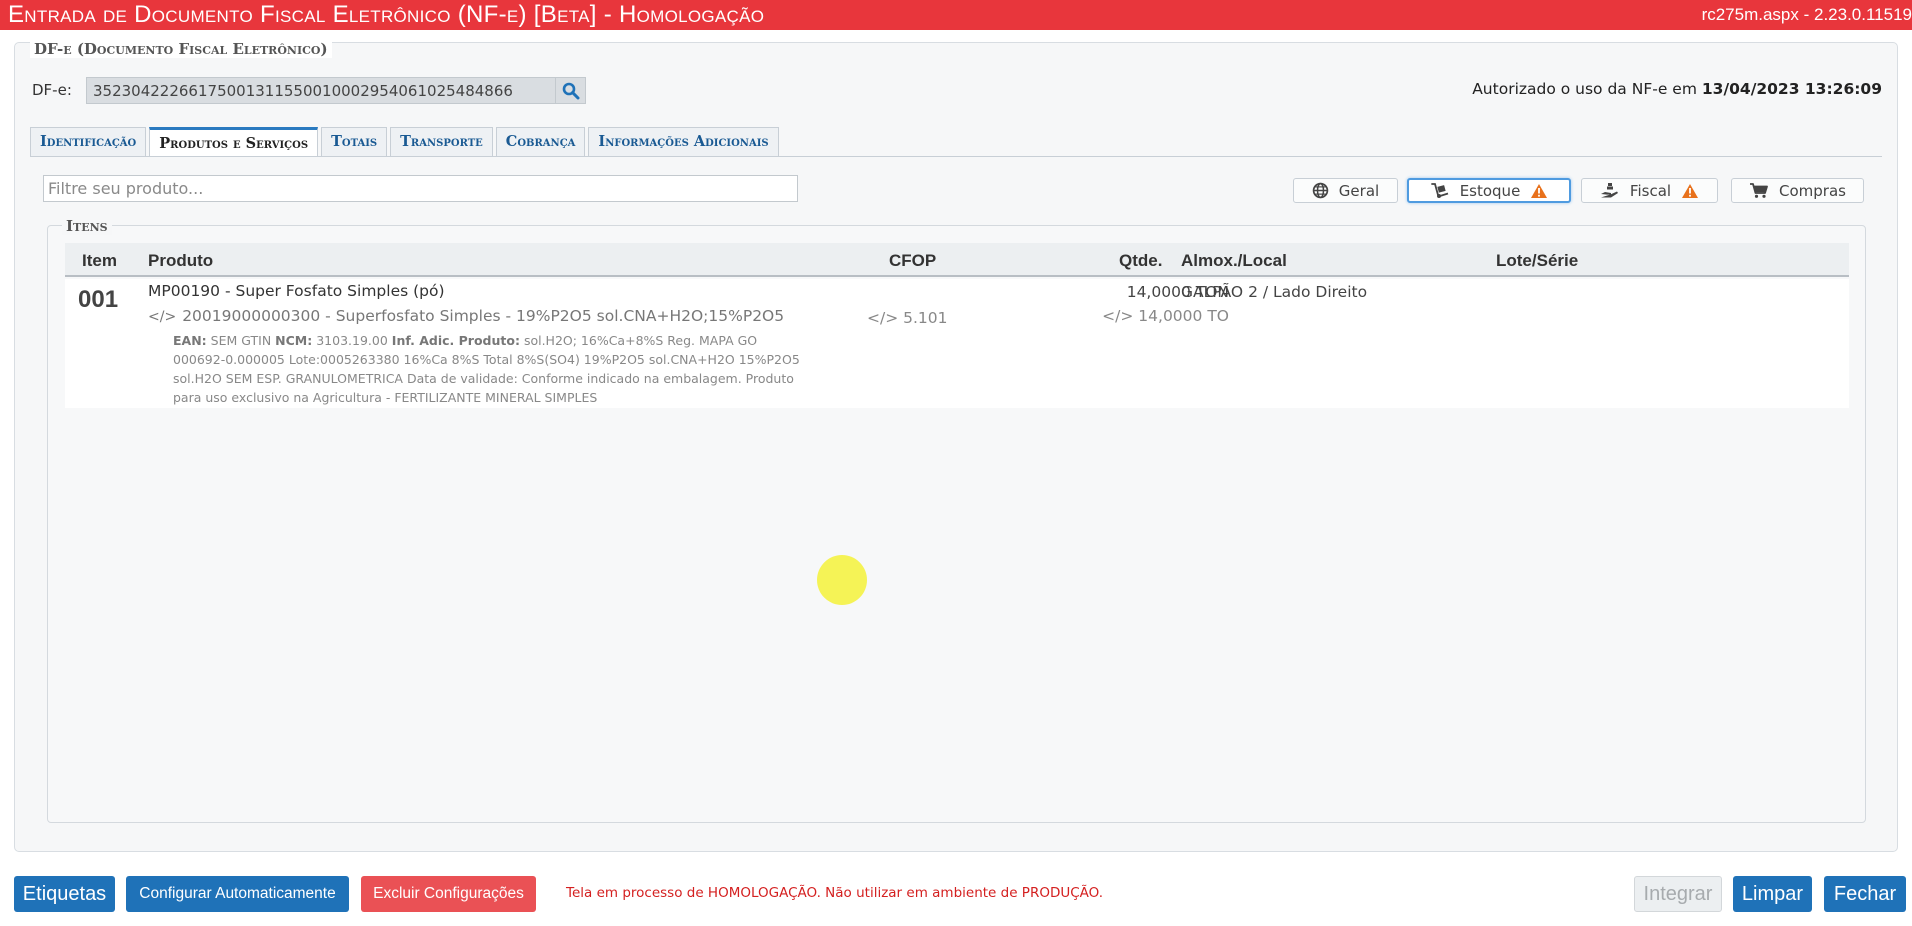 This screenshot has height=926, width=1912. What do you see at coordinates (1772, 894) in the screenshot?
I see `limpar-button: Limpar` at bounding box center [1772, 894].